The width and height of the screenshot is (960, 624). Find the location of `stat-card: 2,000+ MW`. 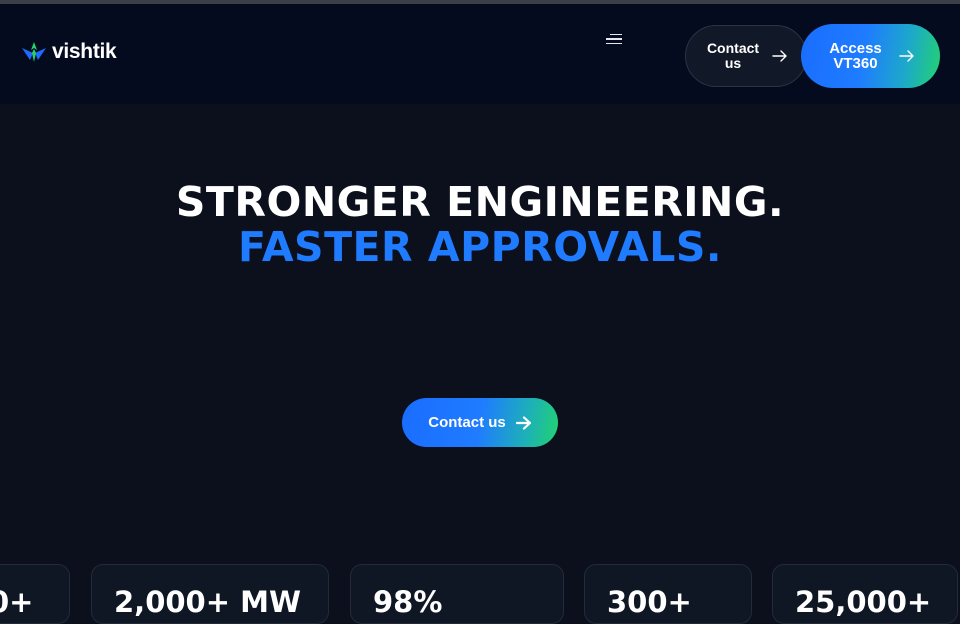

stat-card: 2,000+ MW is located at coordinates (210, 594).